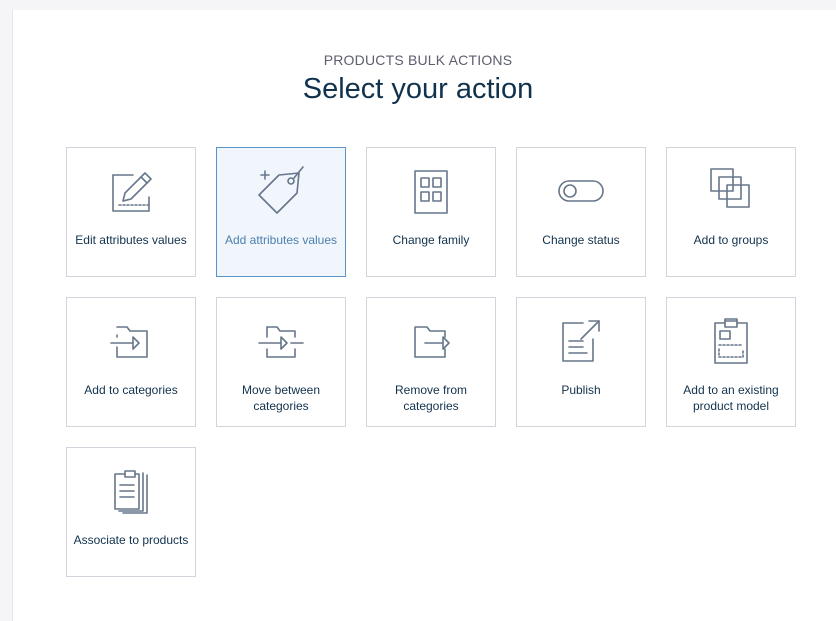 This screenshot has height=621, width=836. I want to click on groups-icon, so click(731, 191).